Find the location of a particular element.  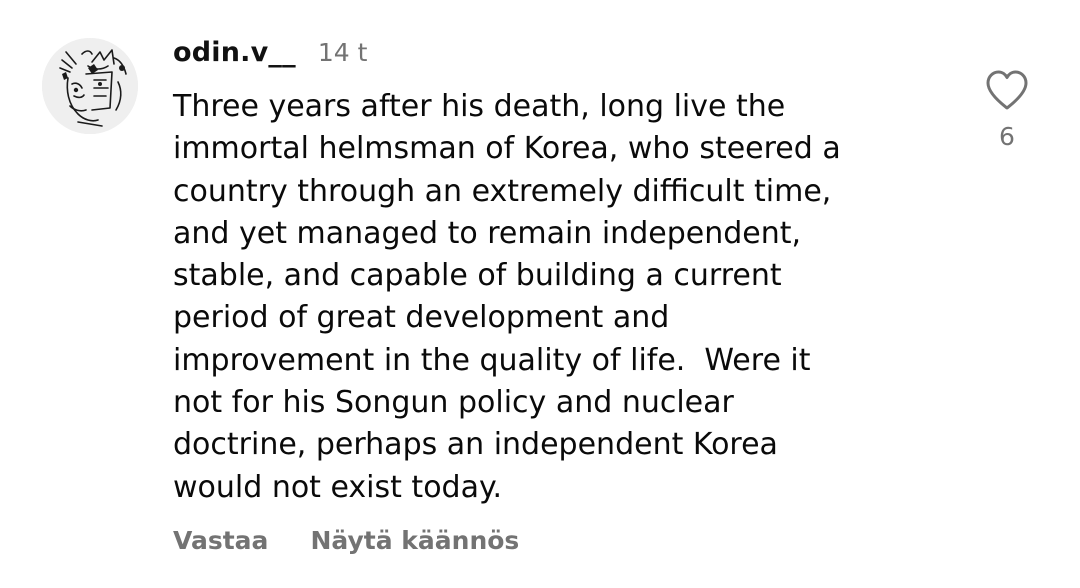

avatar-image is located at coordinates (90, 86).